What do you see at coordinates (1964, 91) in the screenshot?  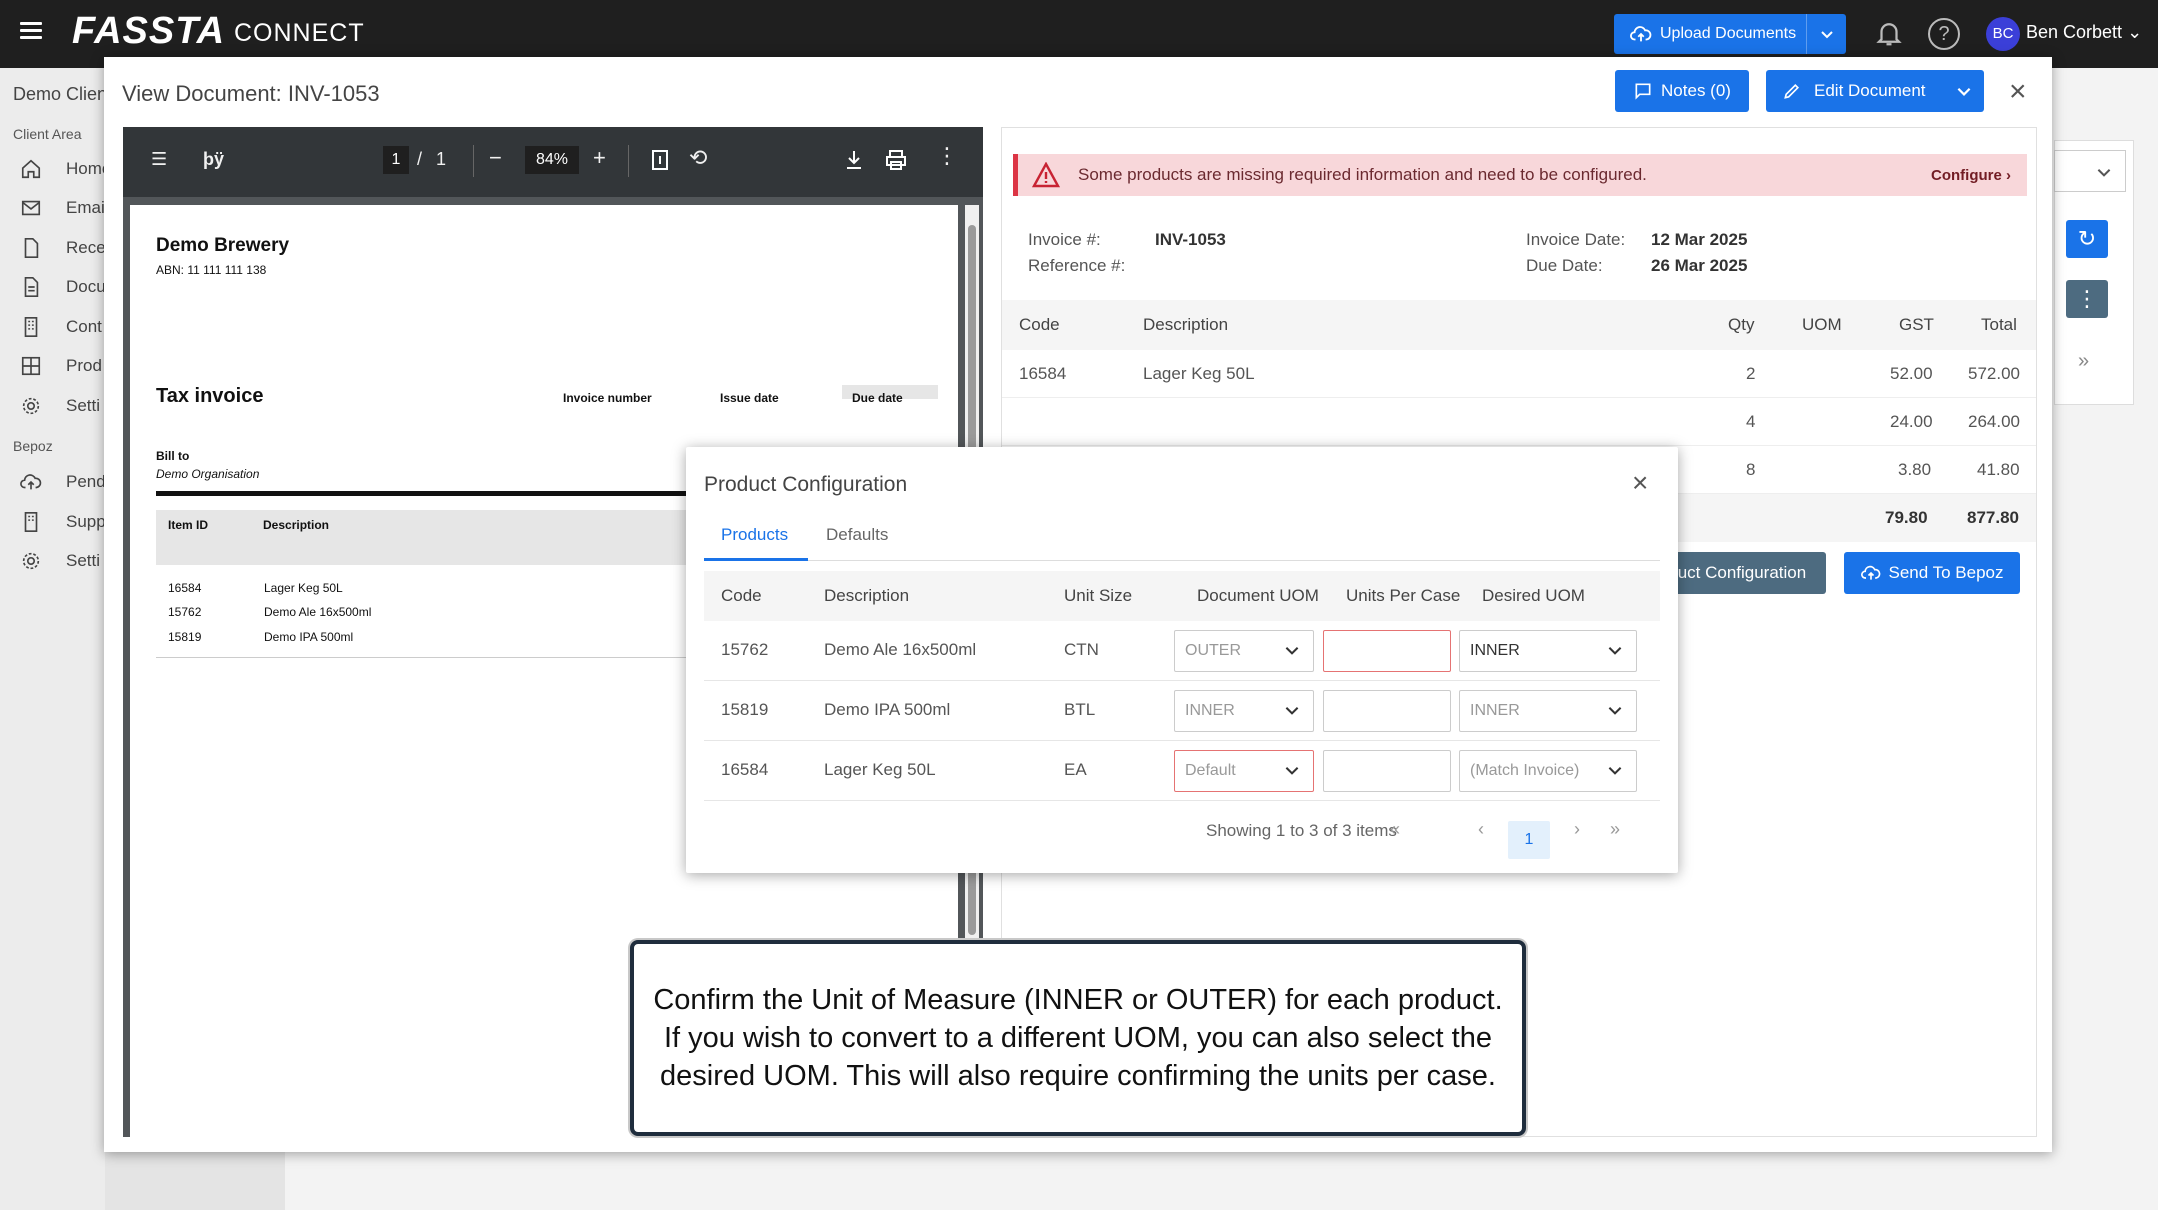 I see `edit-dropdown-toggle` at bounding box center [1964, 91].